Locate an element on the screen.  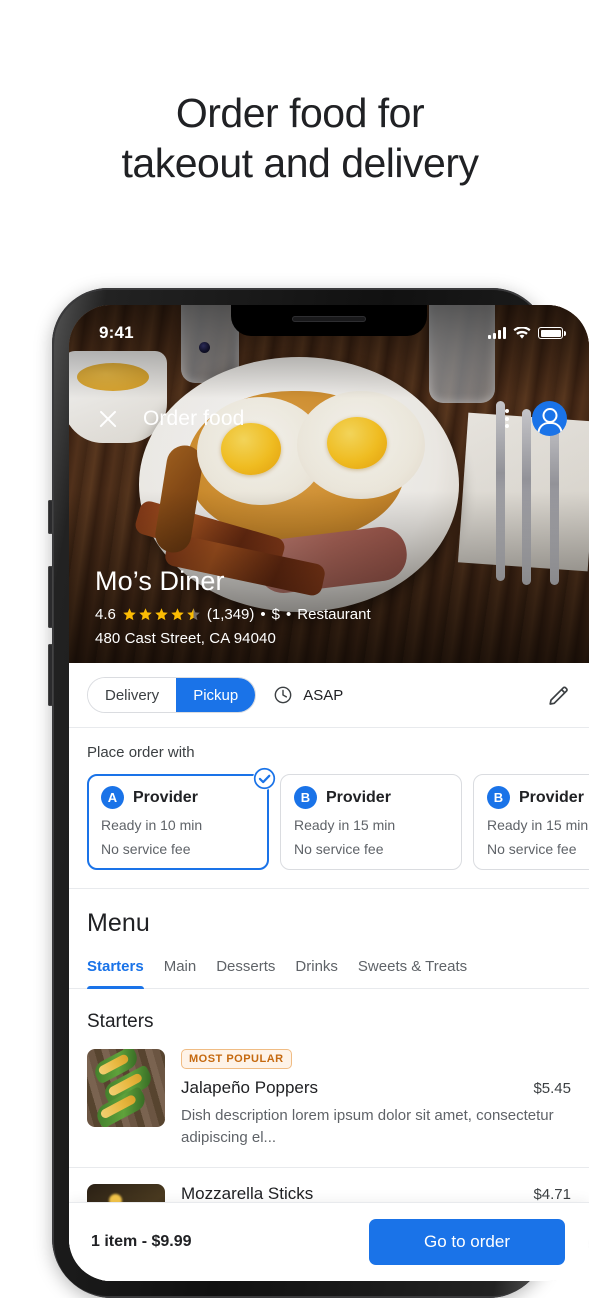
jalapeno-poppers-thumbnail is located at coordinates (126, 1088).